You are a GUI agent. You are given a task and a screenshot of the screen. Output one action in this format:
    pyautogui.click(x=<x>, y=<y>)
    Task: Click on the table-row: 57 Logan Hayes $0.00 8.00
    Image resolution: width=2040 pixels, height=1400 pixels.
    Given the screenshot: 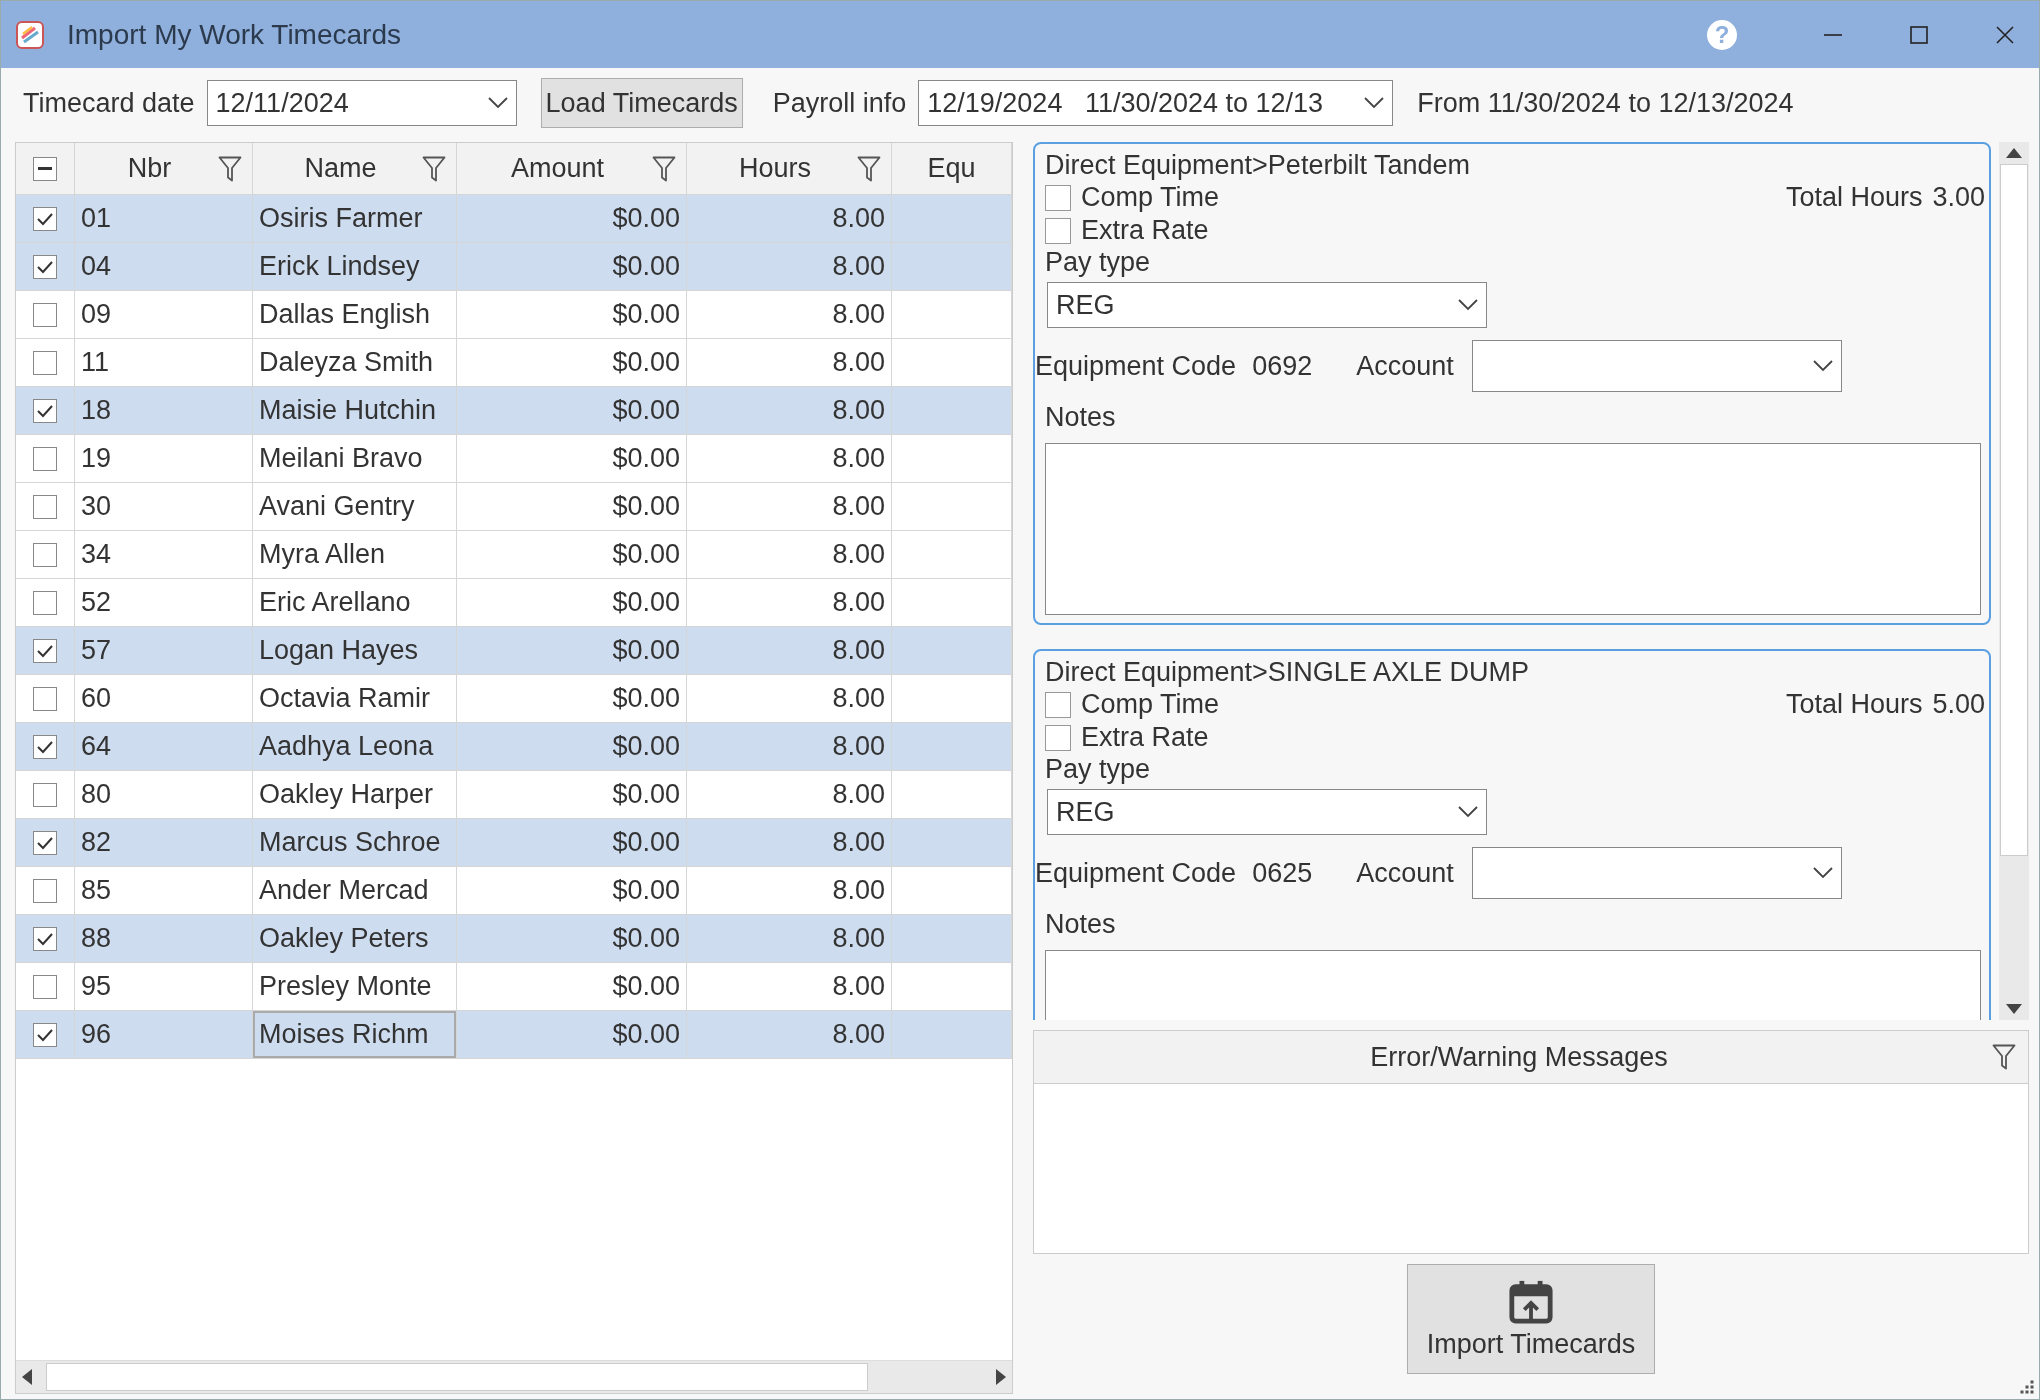 What is the action you would take?
    pyautogui.click(x=514, y=651)
    